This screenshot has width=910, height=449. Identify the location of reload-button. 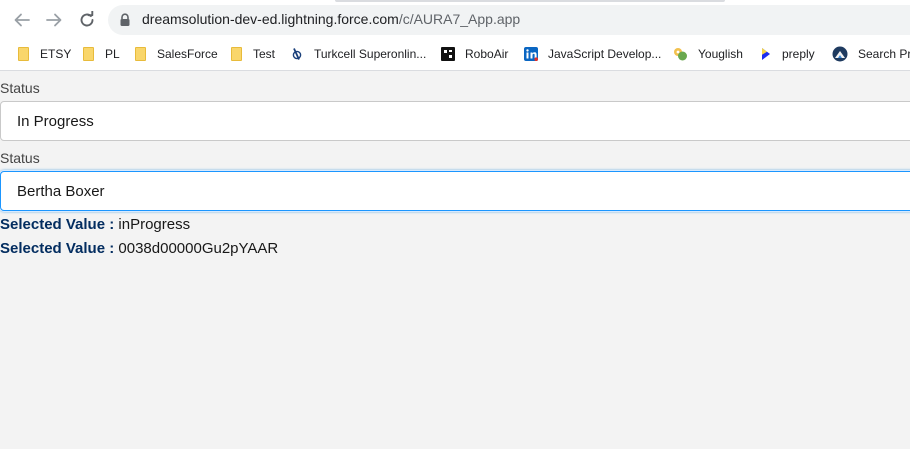
(87, 20).